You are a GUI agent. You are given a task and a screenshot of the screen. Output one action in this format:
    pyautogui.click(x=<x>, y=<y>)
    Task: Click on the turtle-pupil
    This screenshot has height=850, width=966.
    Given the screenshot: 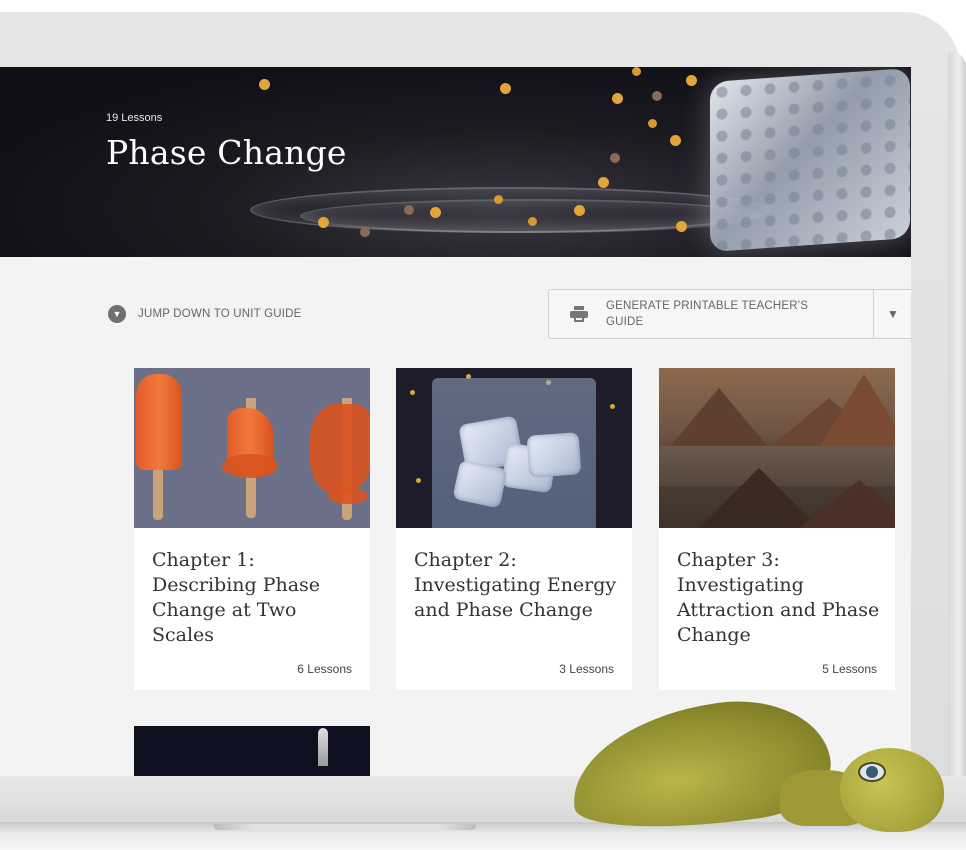 What is the action you would take?
    pyautogui.click(x=872, y=772)
    